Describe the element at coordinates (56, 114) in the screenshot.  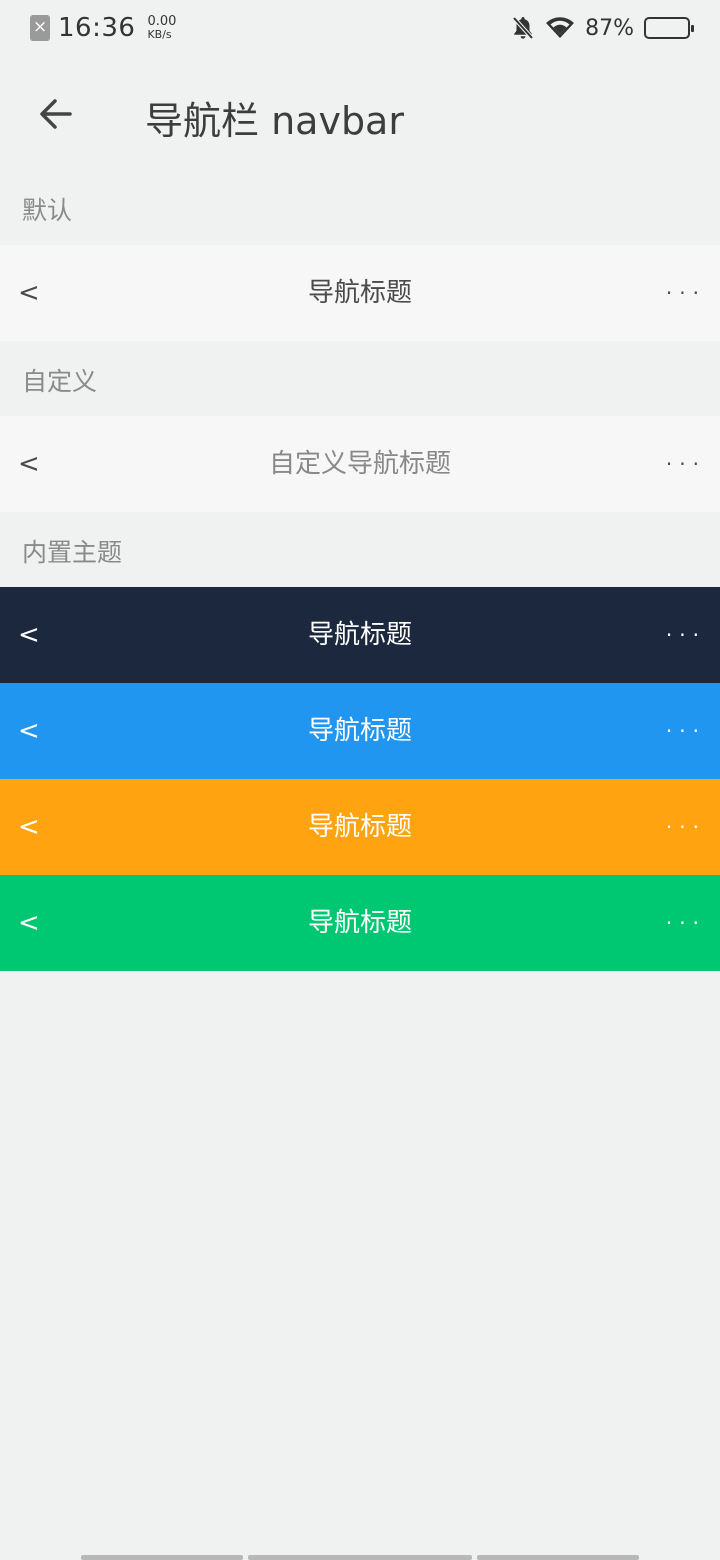
I see `arrow-left-icon` at that location.